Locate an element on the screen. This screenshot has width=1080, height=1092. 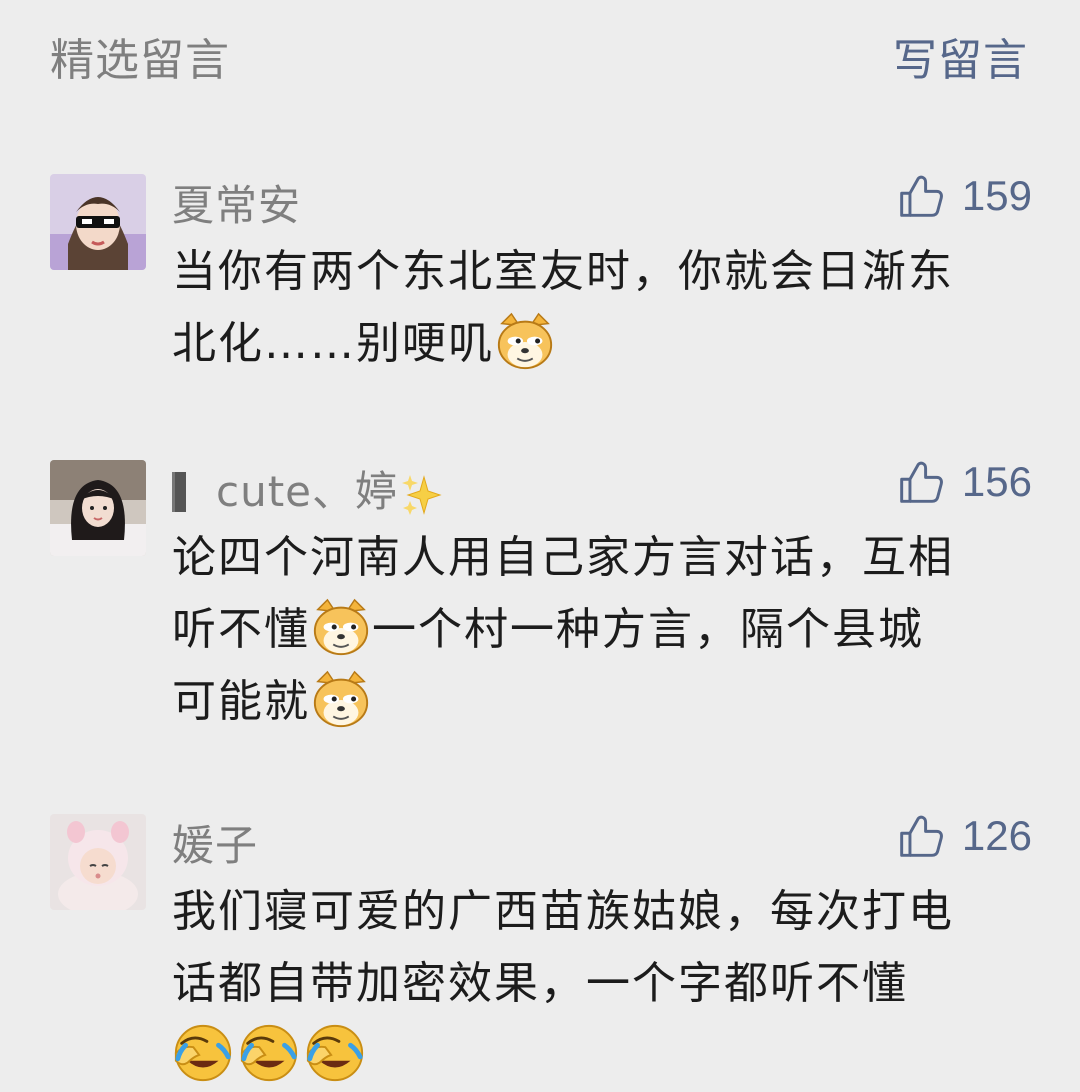
nickname: 媛子 is located at coordinates (215, 842).